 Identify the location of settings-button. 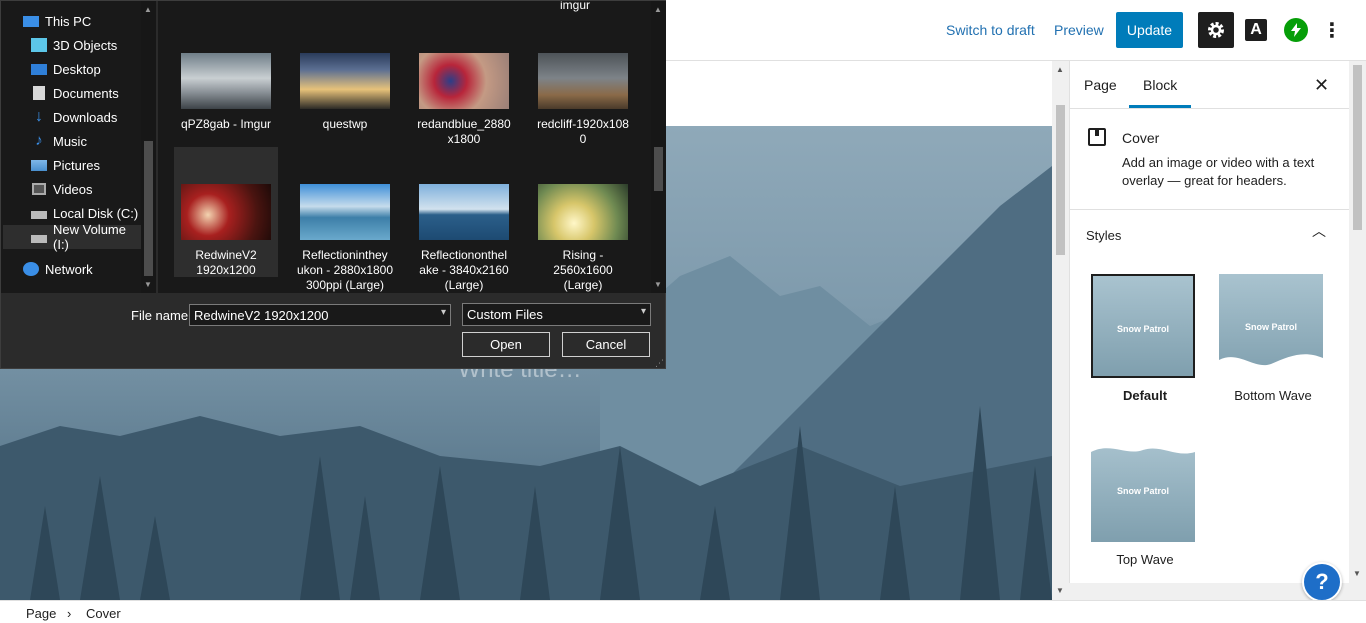
(1216, 30).